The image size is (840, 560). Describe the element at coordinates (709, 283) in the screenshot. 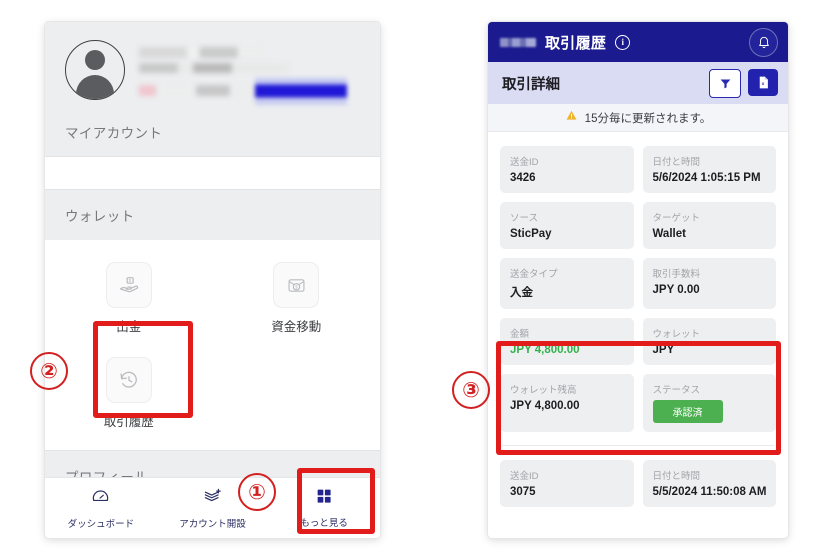

I see `field-fee: 取引手数料 JPY 0.00` at that location.